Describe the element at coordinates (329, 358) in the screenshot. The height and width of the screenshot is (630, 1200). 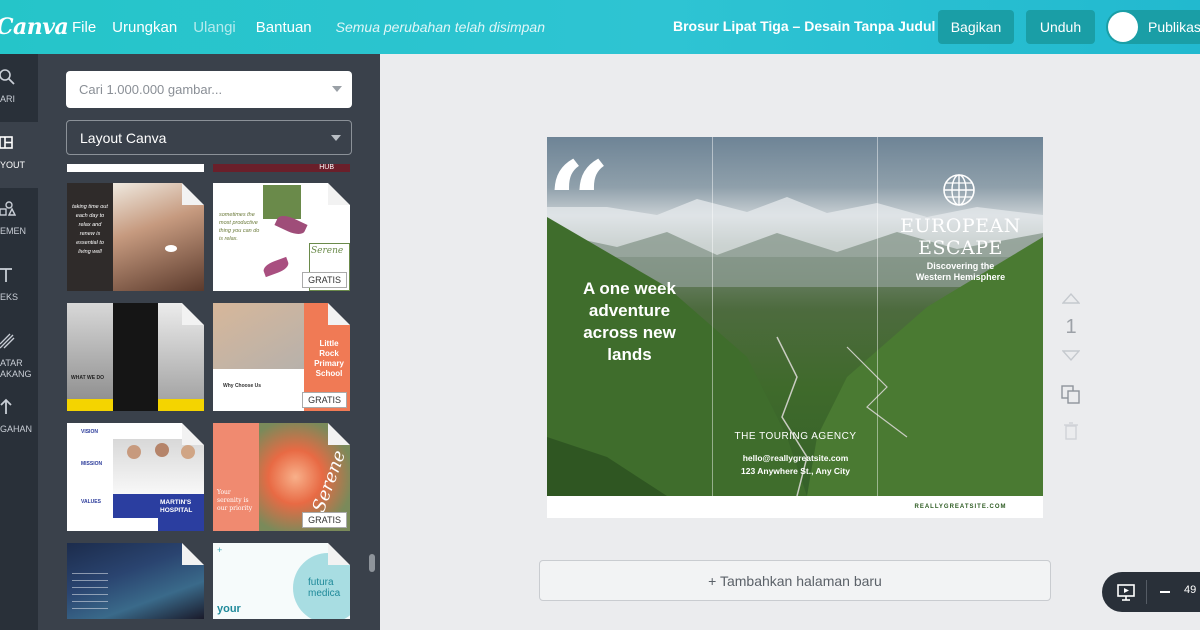
I see `thumb-title: Little Rock Primary School` at that location.